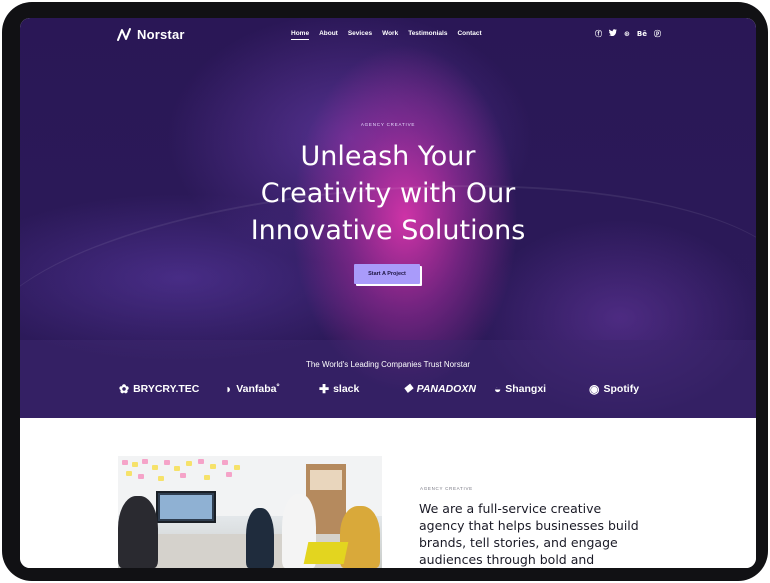 The width and height of the screenshot is (770, 583). I want to click on photo-laptop, so click(326, 553).